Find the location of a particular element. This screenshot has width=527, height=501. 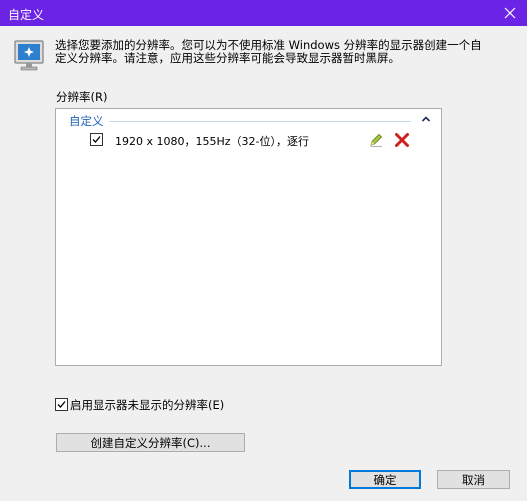

resolution-checkbox is located at coordinates (96, 139).